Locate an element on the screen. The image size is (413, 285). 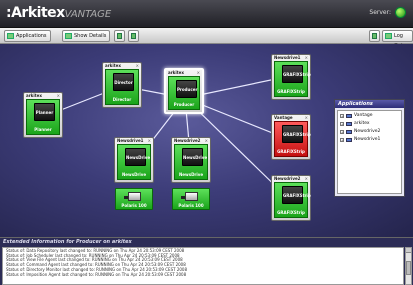
tree-item-label: Newsdrive2 is located at coordinates (367, 131).